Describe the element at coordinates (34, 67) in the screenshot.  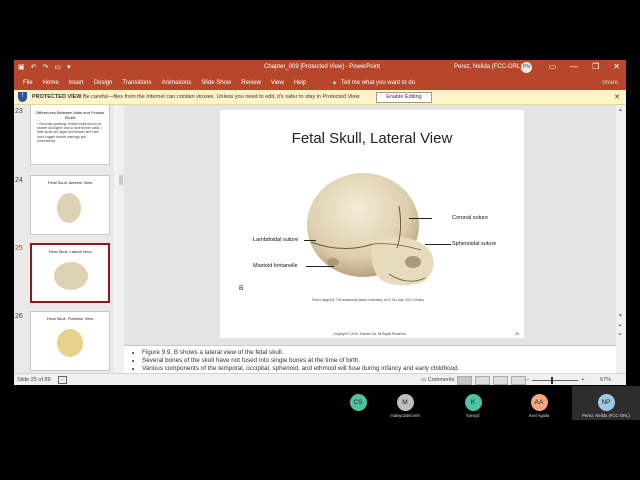
I see `undo-icon: ↶` at that location.